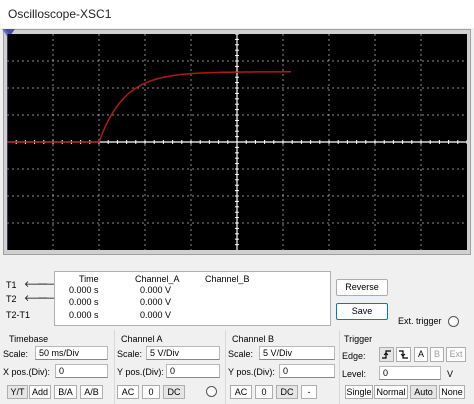 The width and height of the screenshot is (474, 404). I want to click on x-pos-label: X pos.(Div):, so click(27, 372).